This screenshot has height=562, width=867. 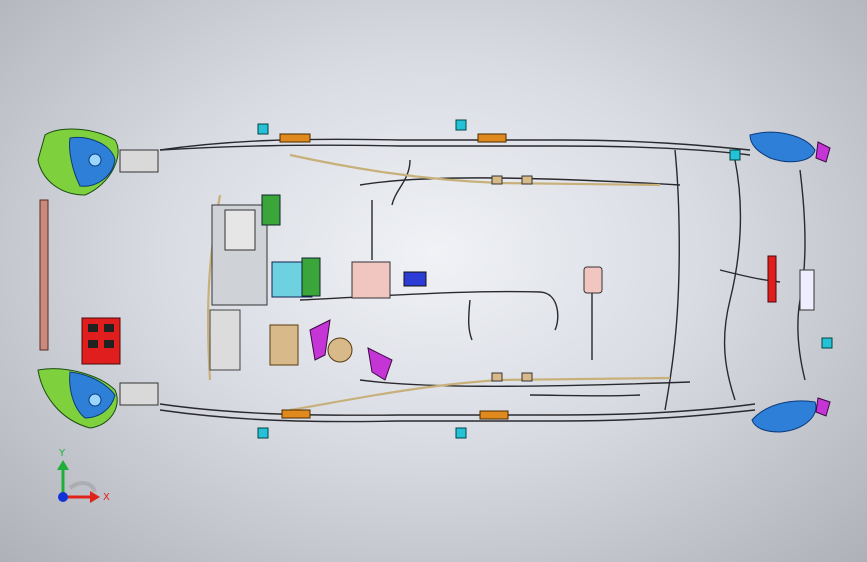 I want to click on y-axis-label: Y, so click(x=62, y=453).